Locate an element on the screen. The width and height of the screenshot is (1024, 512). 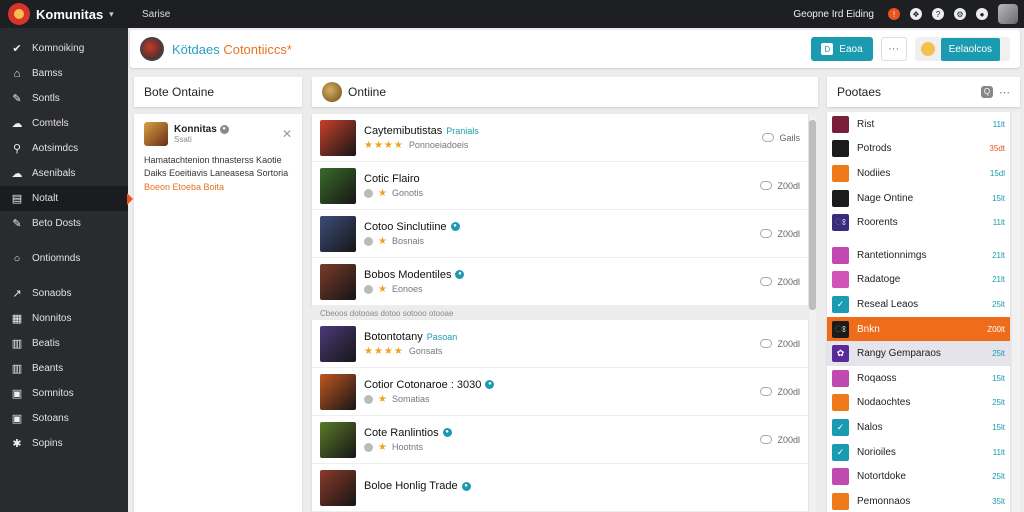
sidebar-item: ▥ Beants is located at coordinates (64, 368).